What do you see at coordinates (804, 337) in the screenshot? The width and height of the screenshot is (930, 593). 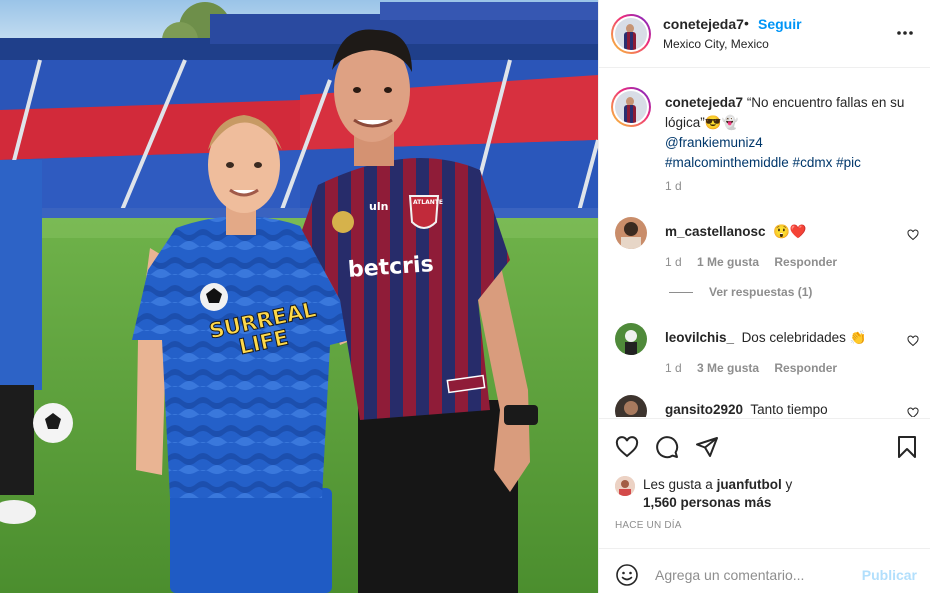 I see `comment-text: Dos celebridades 👏` at bounding box center [804, 337].